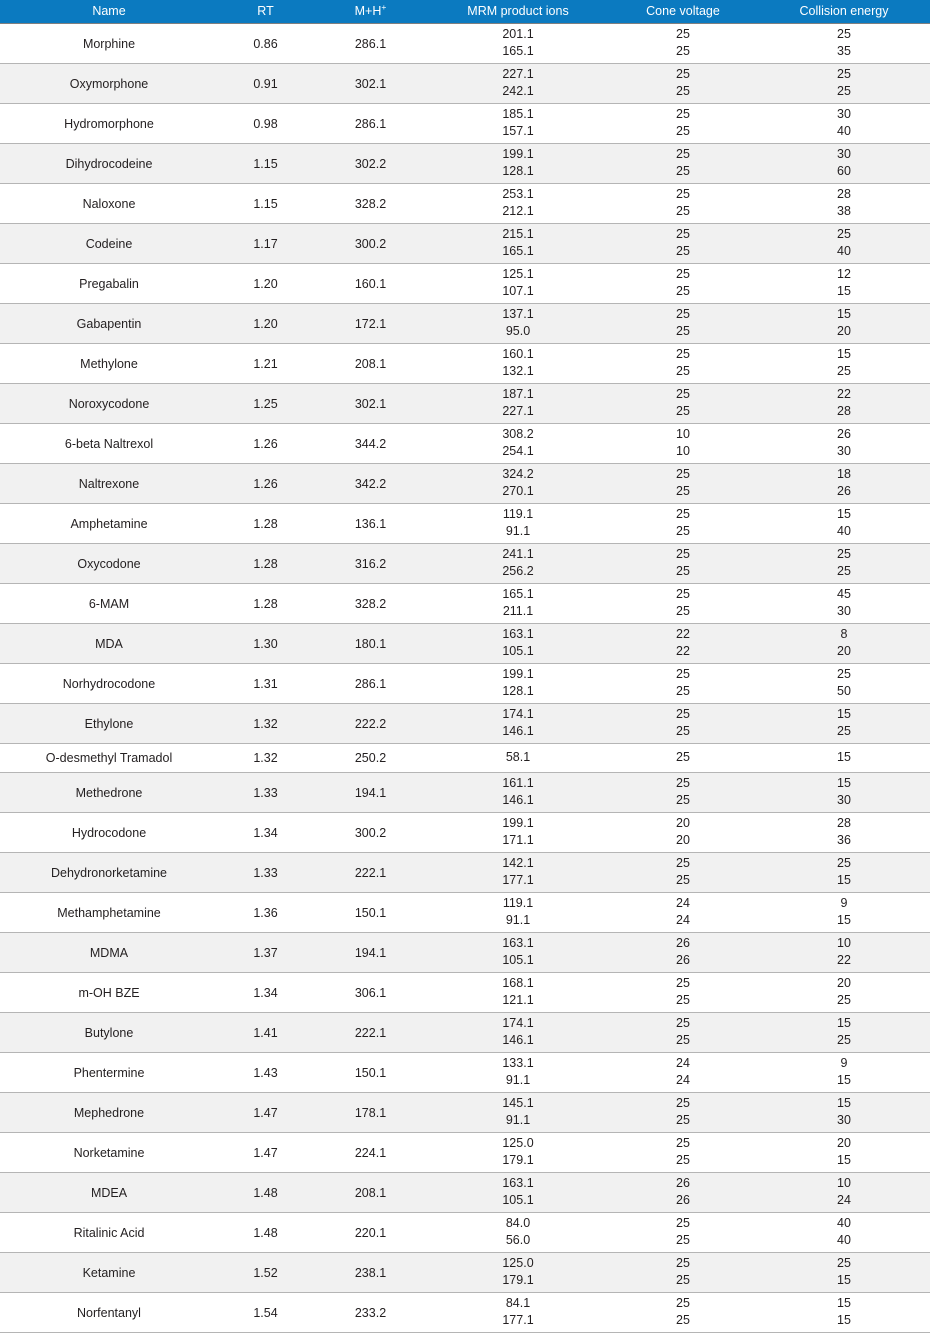 This screenshot has width=930, height=1333. I want to click on cell-mh: 328.2, so click(370, 604).